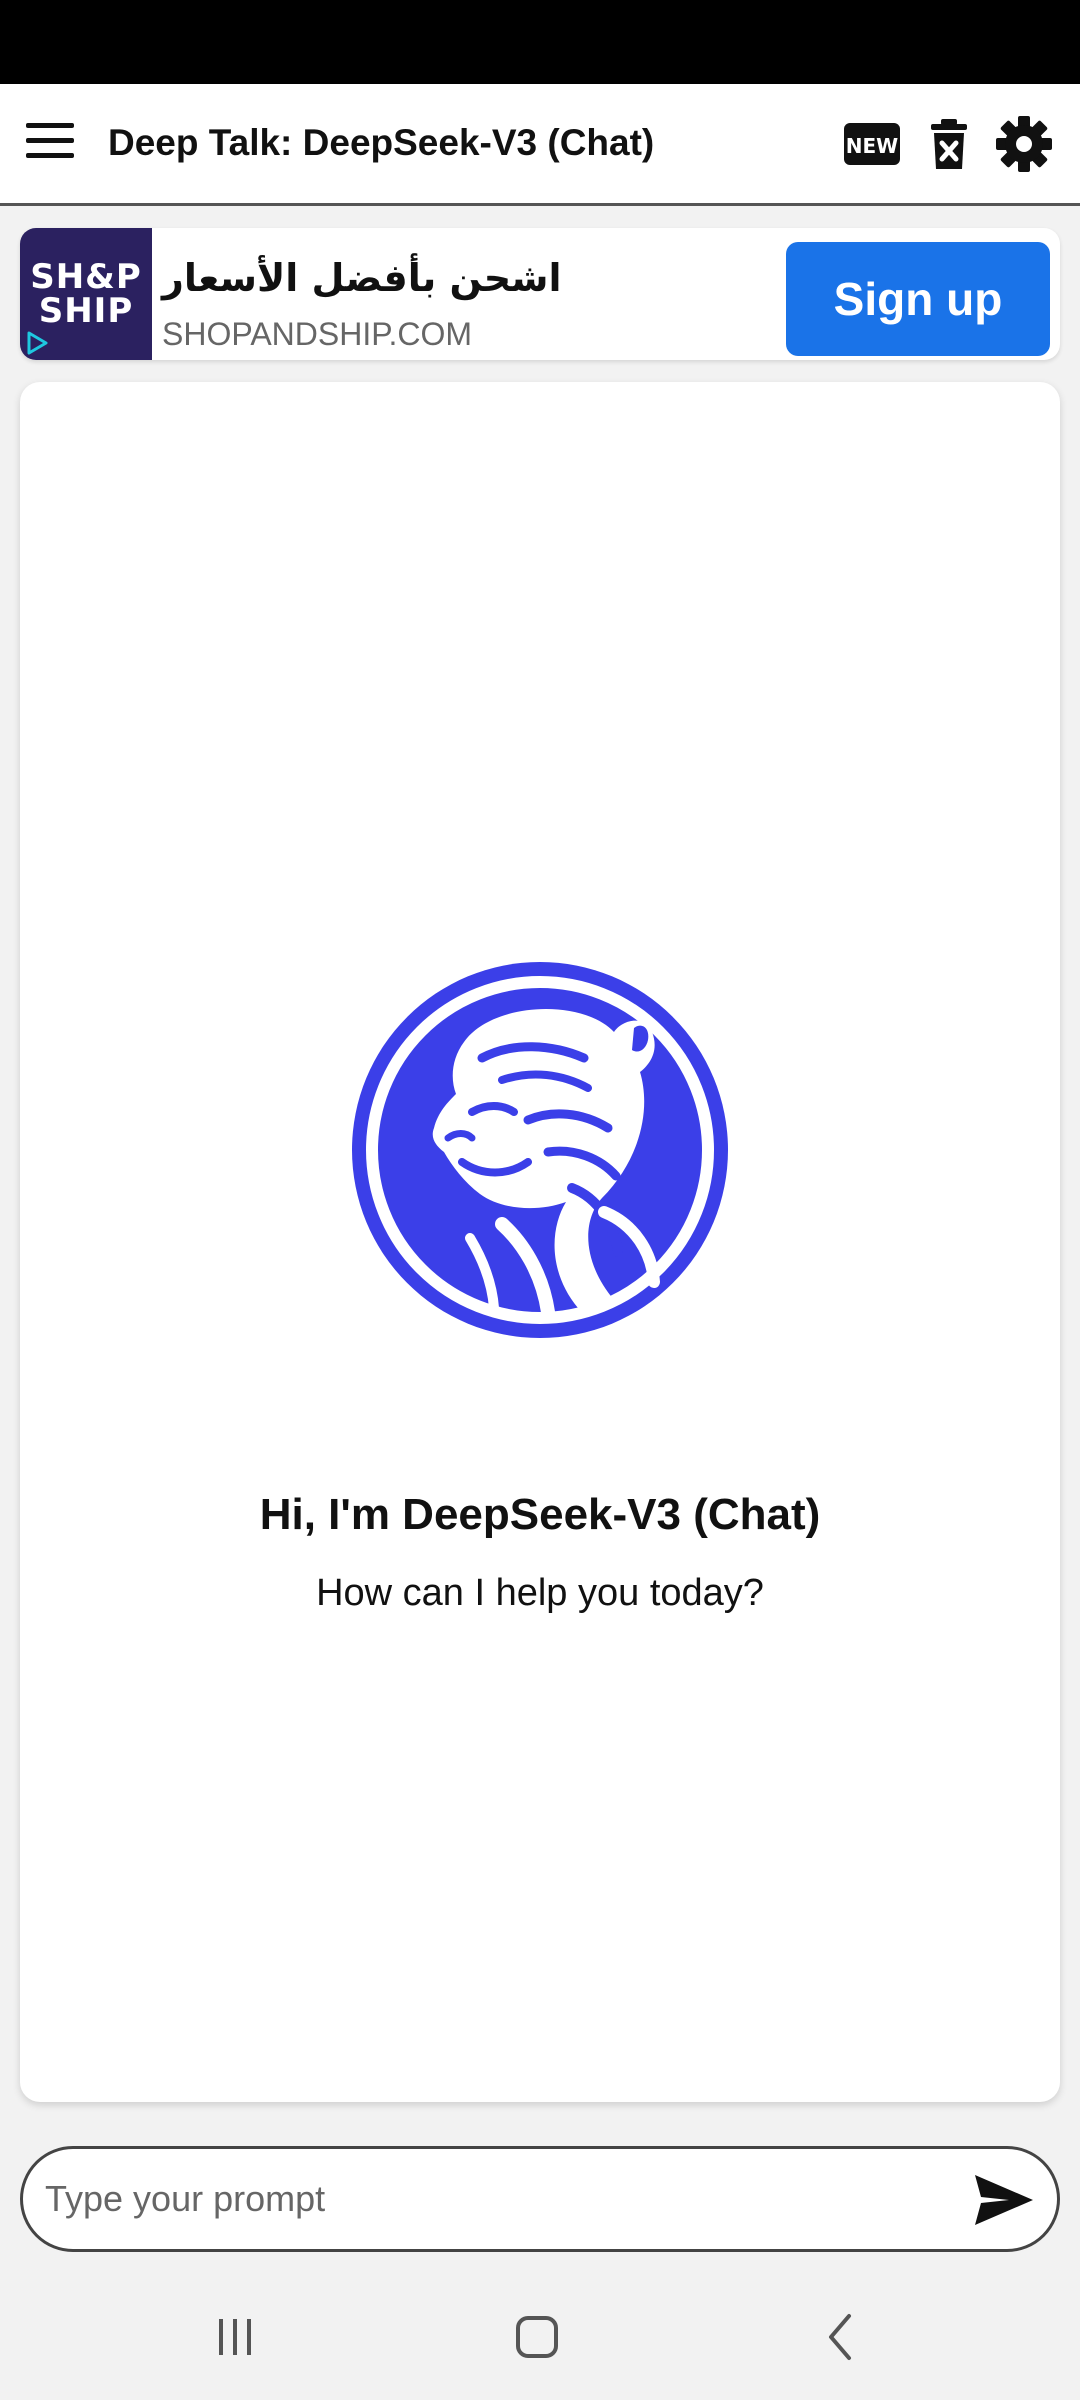  I want to click on ad-domain: SHOPANDSHIP.COM, so click(317, 334).